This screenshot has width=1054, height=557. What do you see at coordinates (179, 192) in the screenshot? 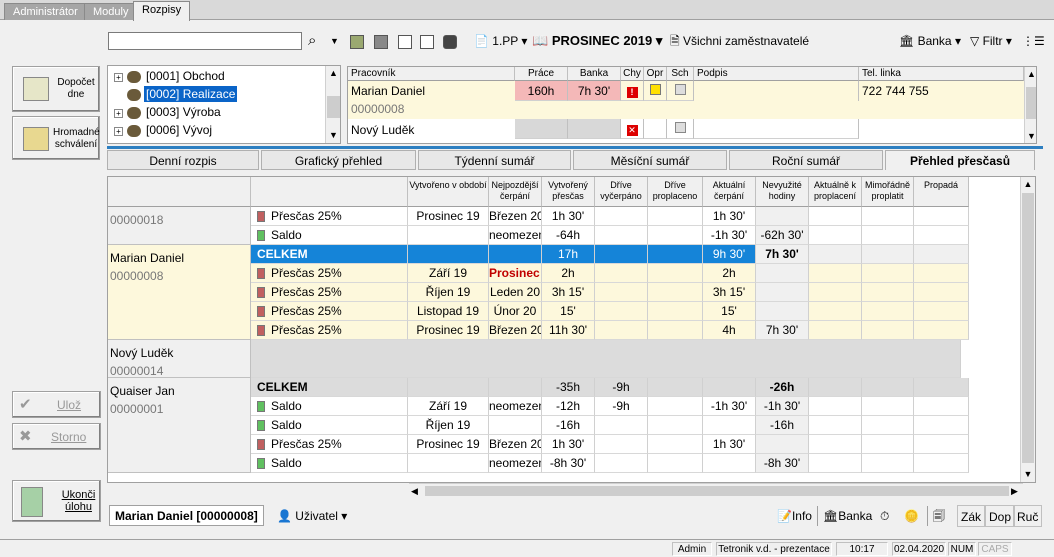
I see `col-header-employee` at bounding box center [179, 192].